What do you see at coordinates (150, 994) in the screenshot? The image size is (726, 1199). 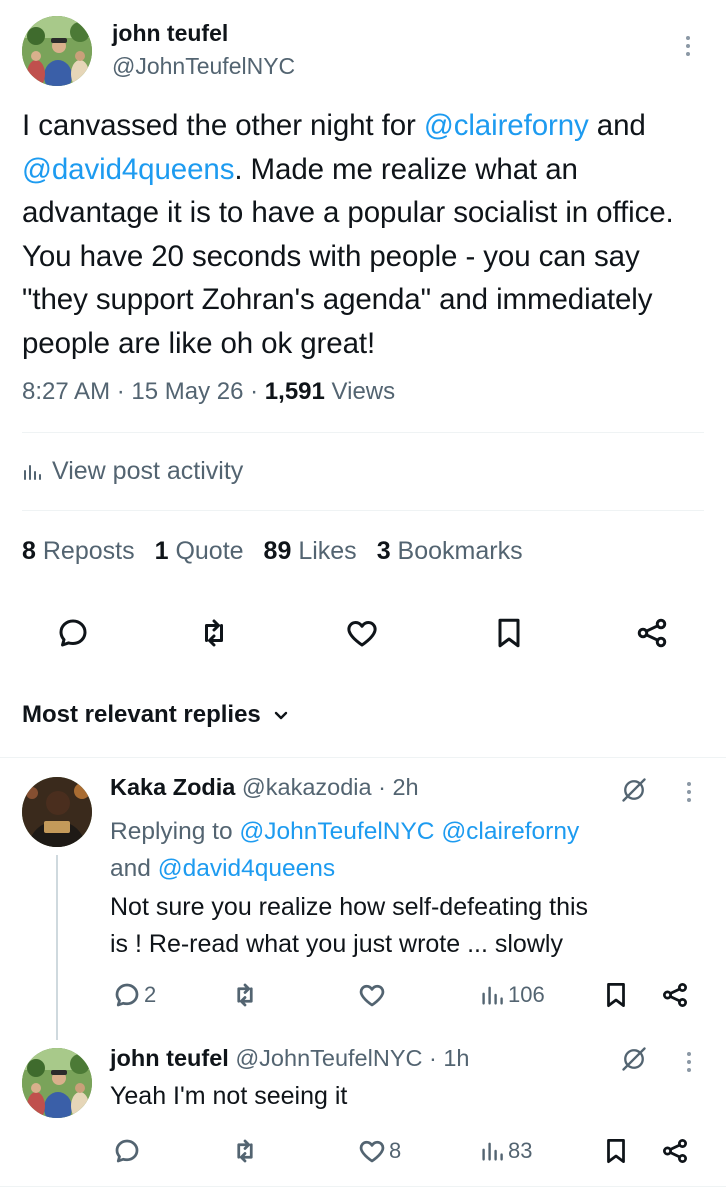 I see `reply-count: 2` at bounding box center [150, 994].